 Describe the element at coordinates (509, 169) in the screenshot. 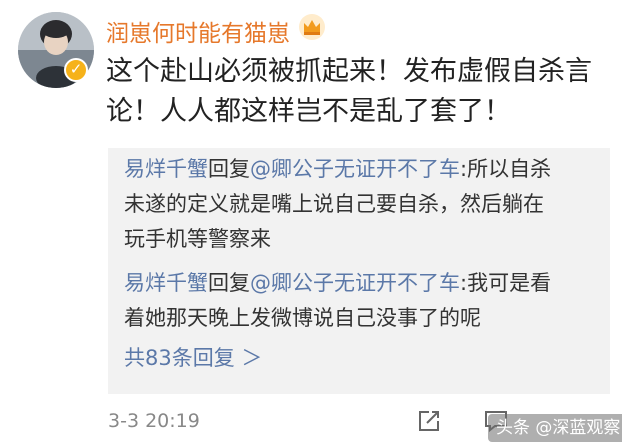

I see `reply-text: 所以自杀` at that location.